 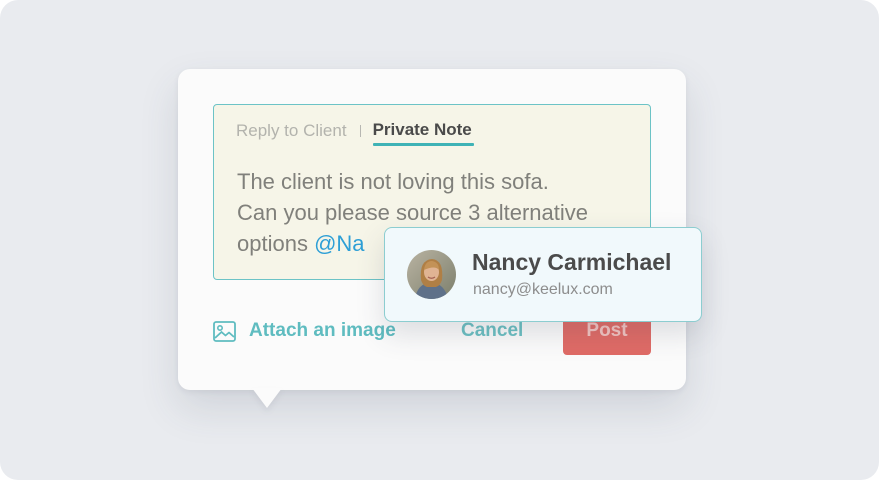 What do you see at coordinates (423, 133) in the screenshot?
I see `tab-private-note: Private Note` at bounding box center [423, 133].